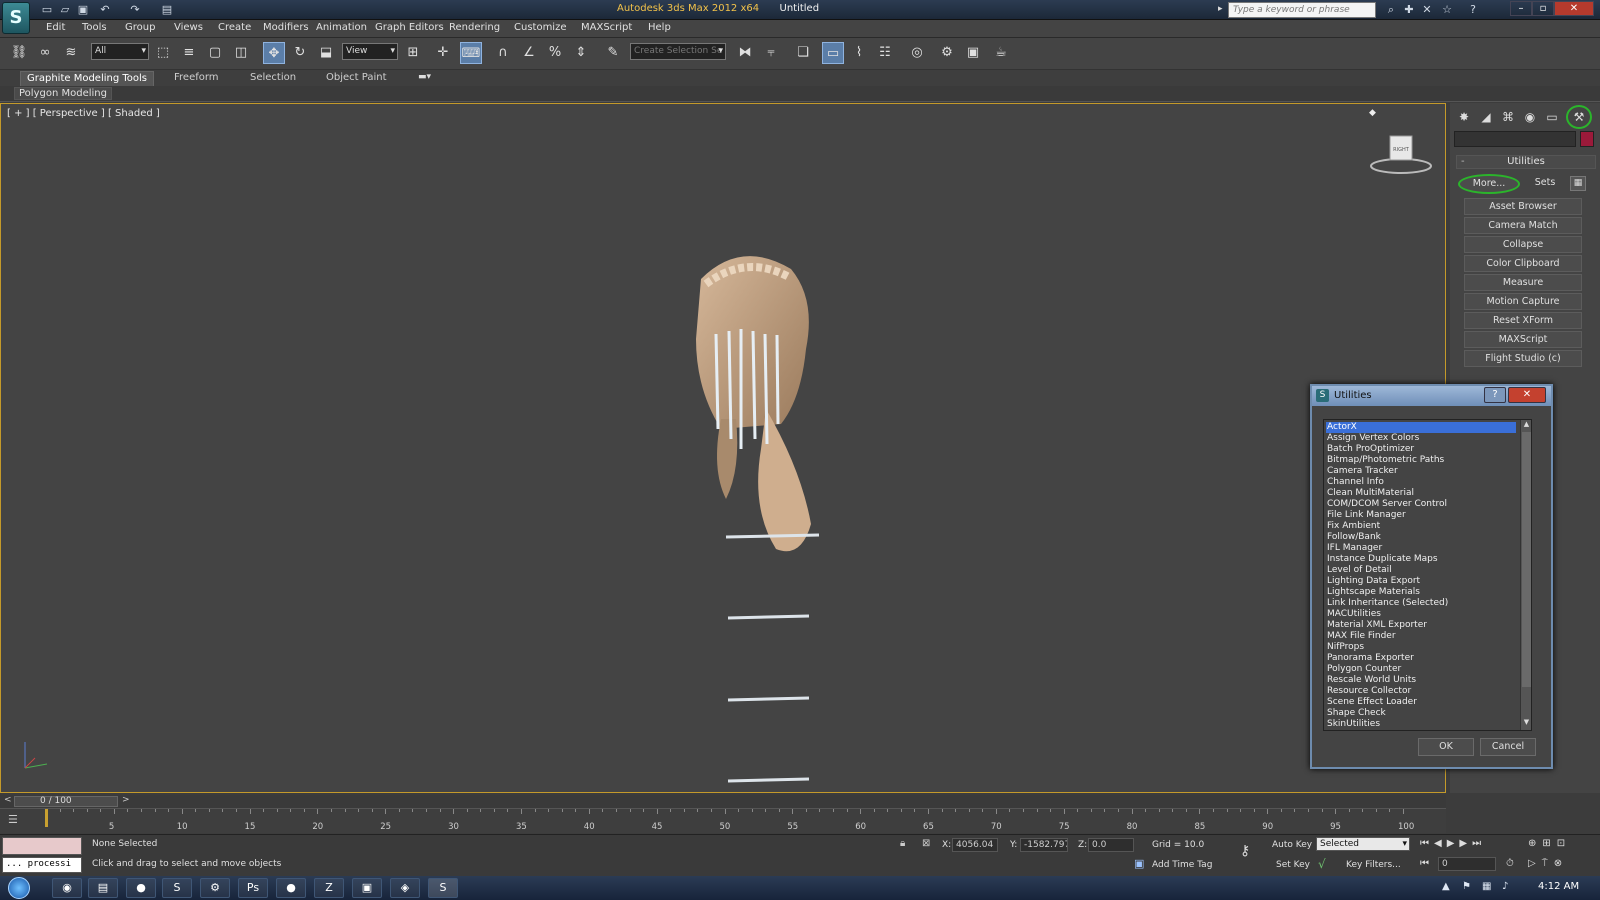 The height and width of the screenshot is (900, 1600). Describe the element at coordinates (42, 865) in the screenshot. I see `maxscript-output: ... processi` at that location.